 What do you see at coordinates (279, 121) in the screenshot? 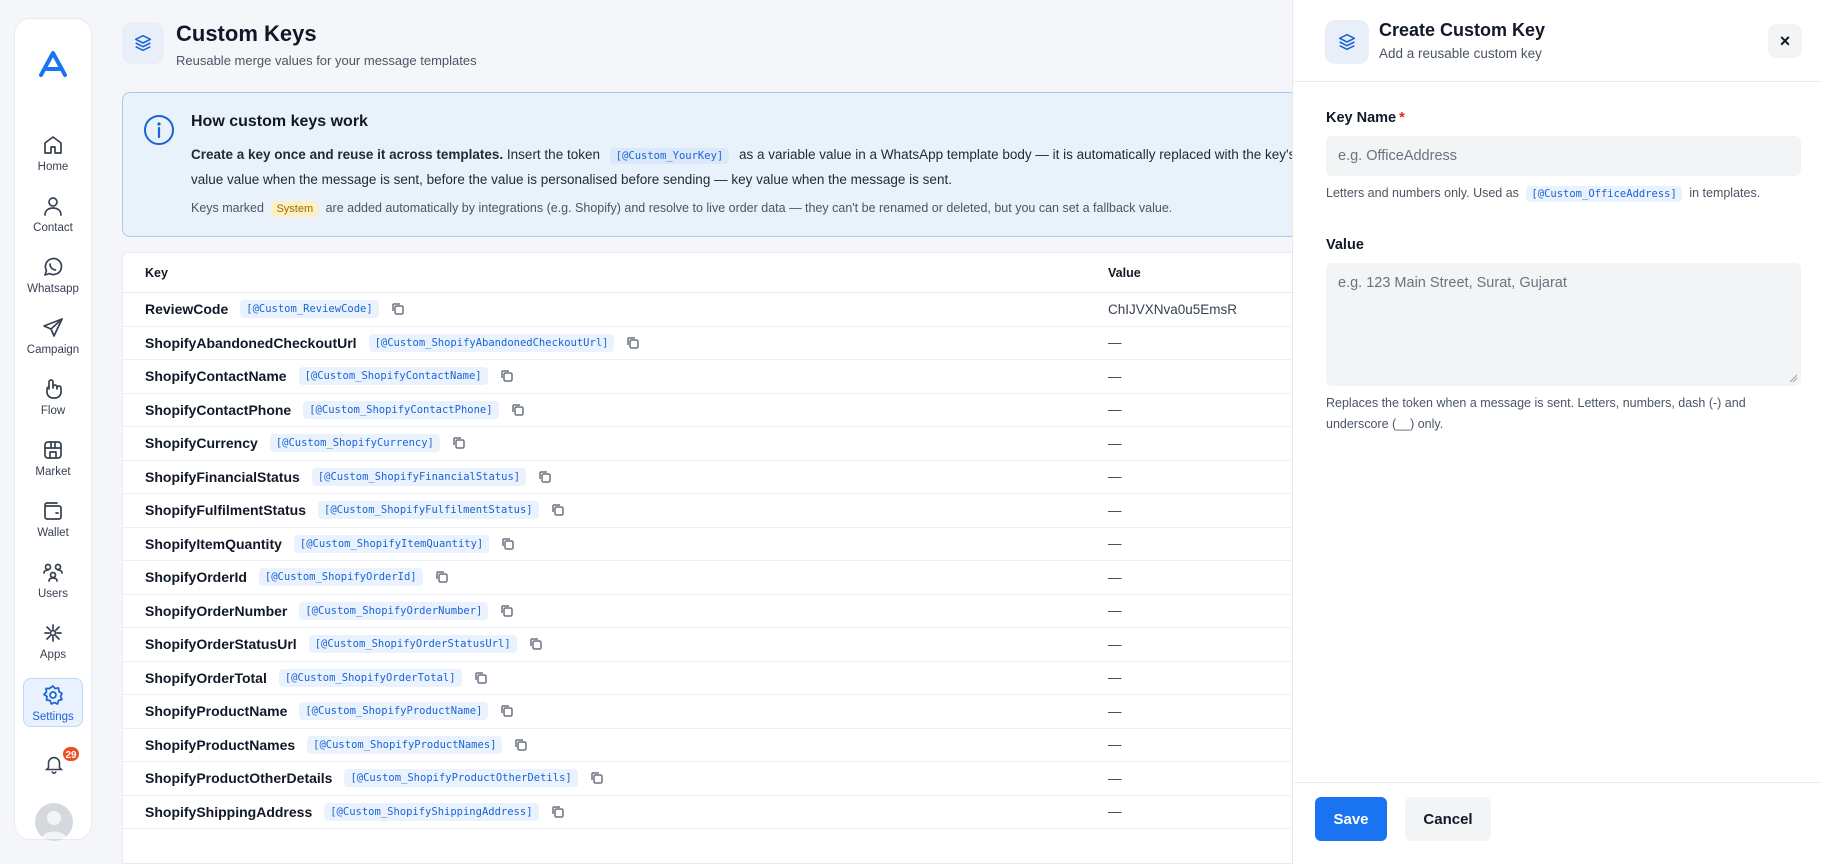
I see `info-title: How custom keys work` at bounding box center [279, 121].